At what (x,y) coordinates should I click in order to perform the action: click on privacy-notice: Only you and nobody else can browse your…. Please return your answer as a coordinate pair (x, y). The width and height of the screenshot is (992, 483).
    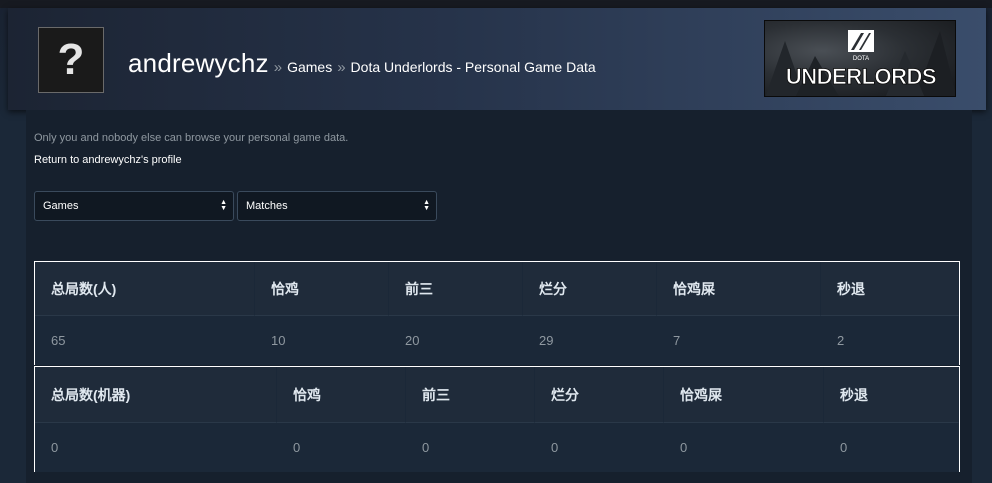
    Looking at the image, I should click on (191, 138).